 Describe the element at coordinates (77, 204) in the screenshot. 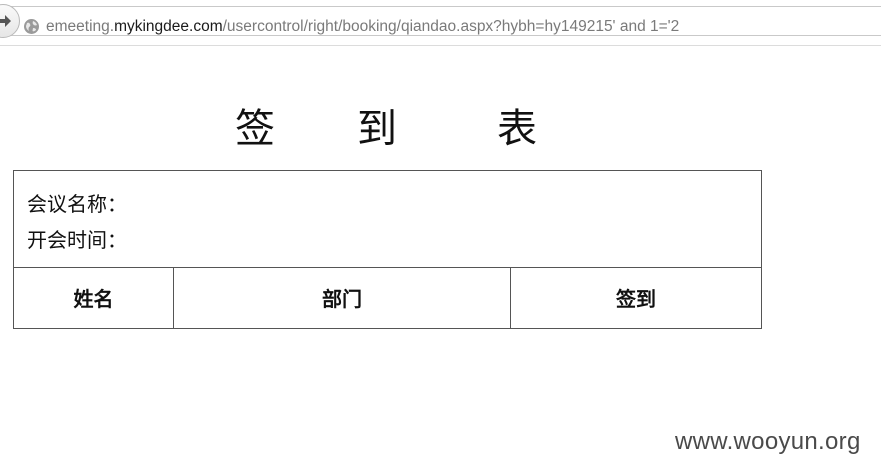

I see `meeting-name-label: 会议名称：` at that location.